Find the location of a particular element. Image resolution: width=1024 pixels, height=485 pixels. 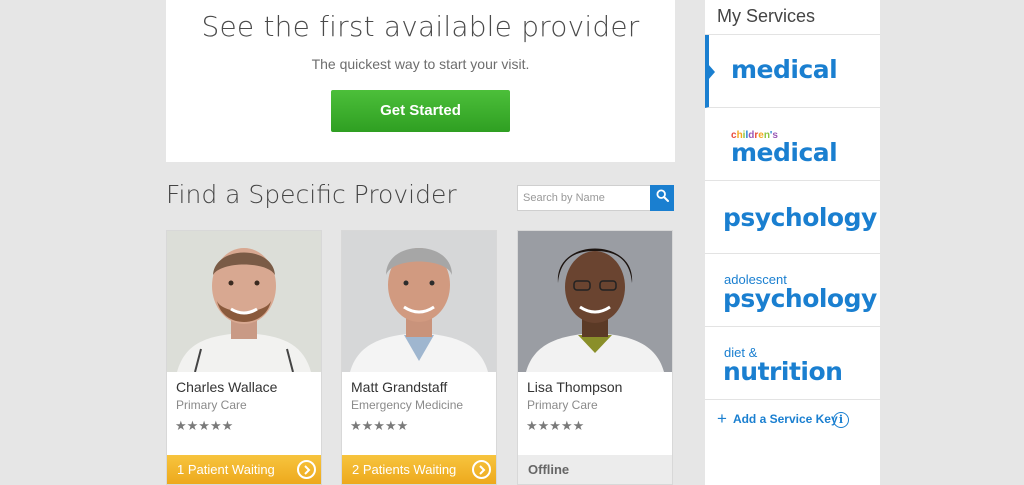

add-service-key-label: Add a Service Key is located at coordinates (785, 419).